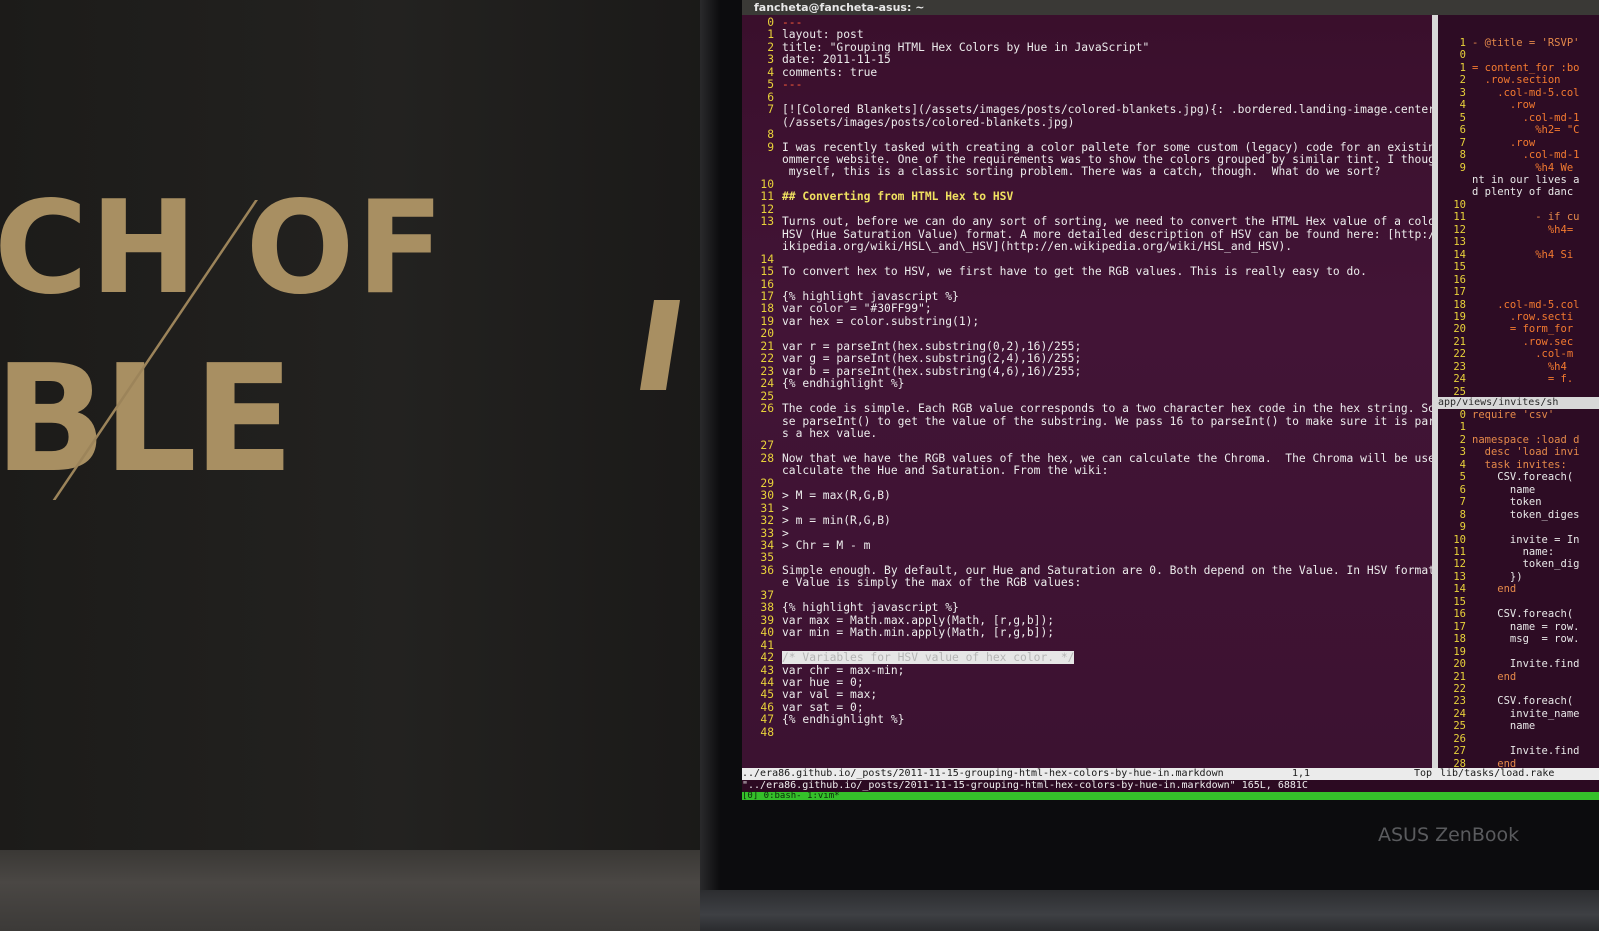 Image resolution: width=1599 pixels, height=931 pixels. I want to click on code-line: 19 .row.secti, so click(1515, 317).